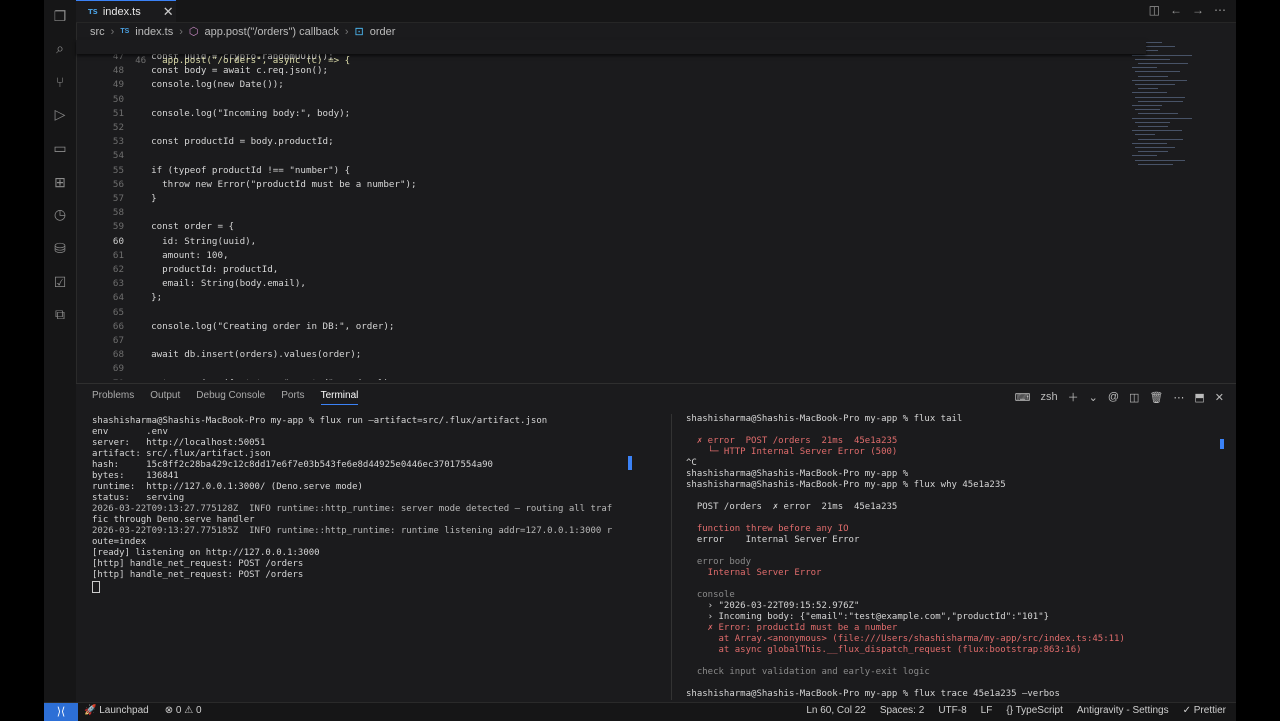 The width and height of the screenshot is (1280, 721). Describe the element at coordinates (1199, 397) in the screenshot. I see `maximize-panel-icon: ⬒` at that location.